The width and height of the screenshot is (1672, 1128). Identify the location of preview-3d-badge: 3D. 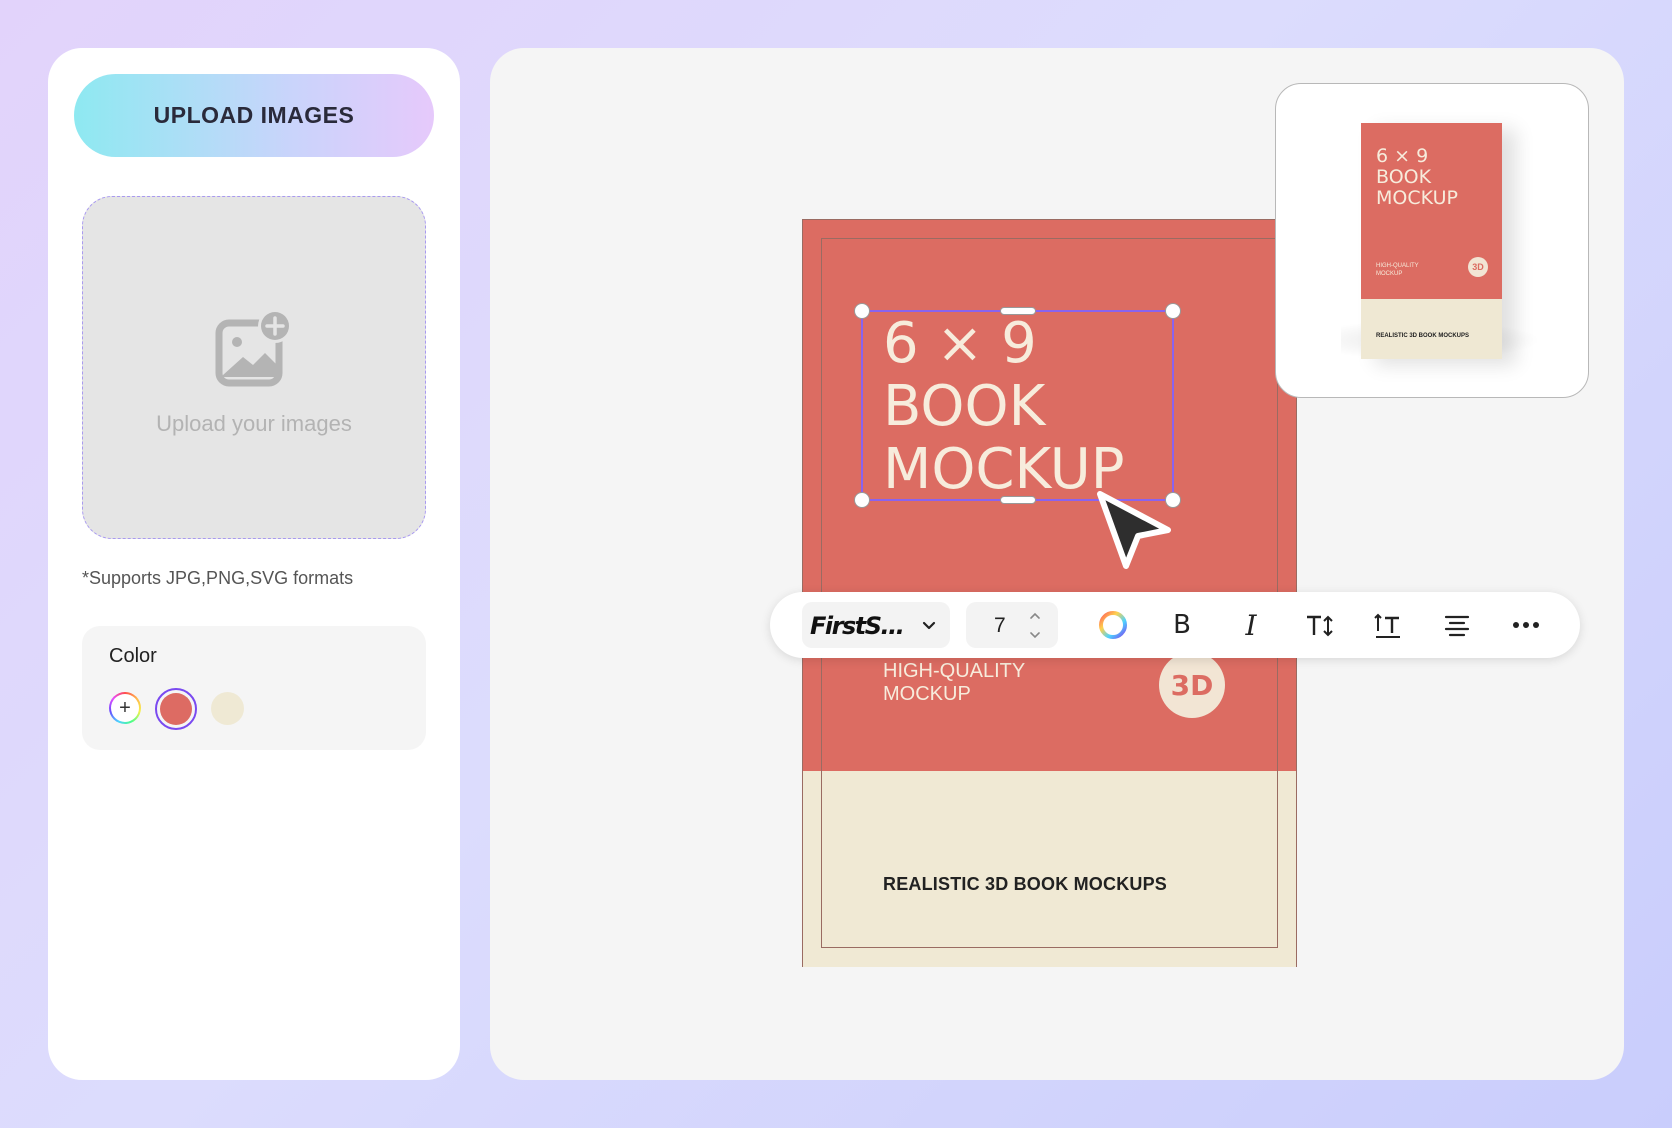
(1478, 267).